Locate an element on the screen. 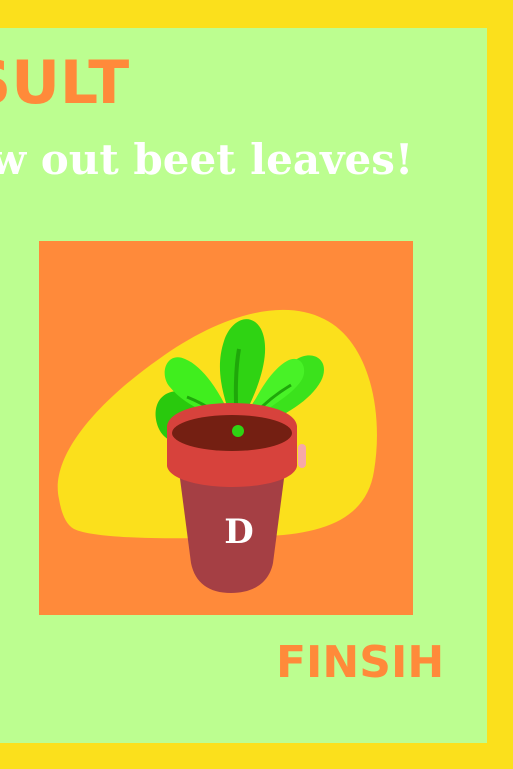  result-title: SULT is located at coordinates (65, 83).